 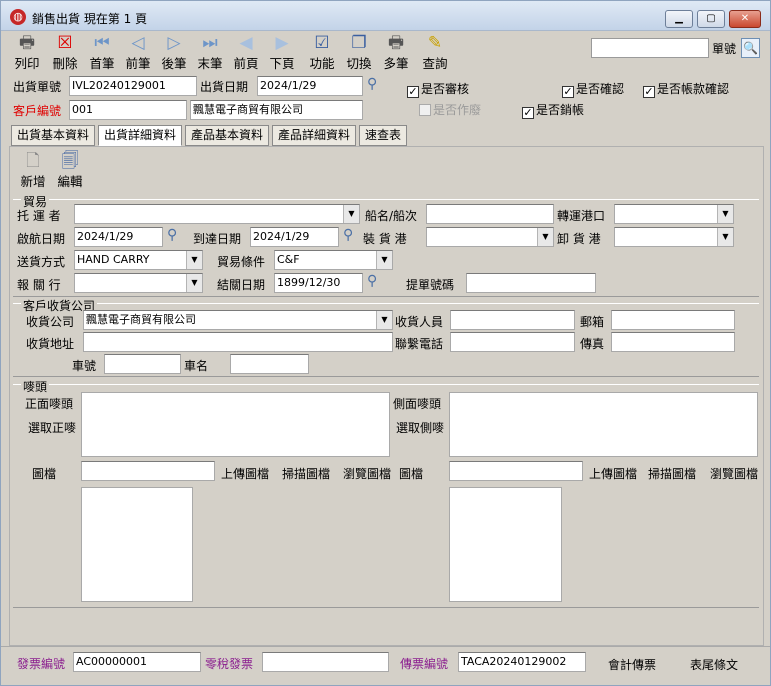 What do you see at coordinates (372, 84) in the screenshot?
I see `ship-date-picker-icon: ⚲` at bounding box center [372, 84].